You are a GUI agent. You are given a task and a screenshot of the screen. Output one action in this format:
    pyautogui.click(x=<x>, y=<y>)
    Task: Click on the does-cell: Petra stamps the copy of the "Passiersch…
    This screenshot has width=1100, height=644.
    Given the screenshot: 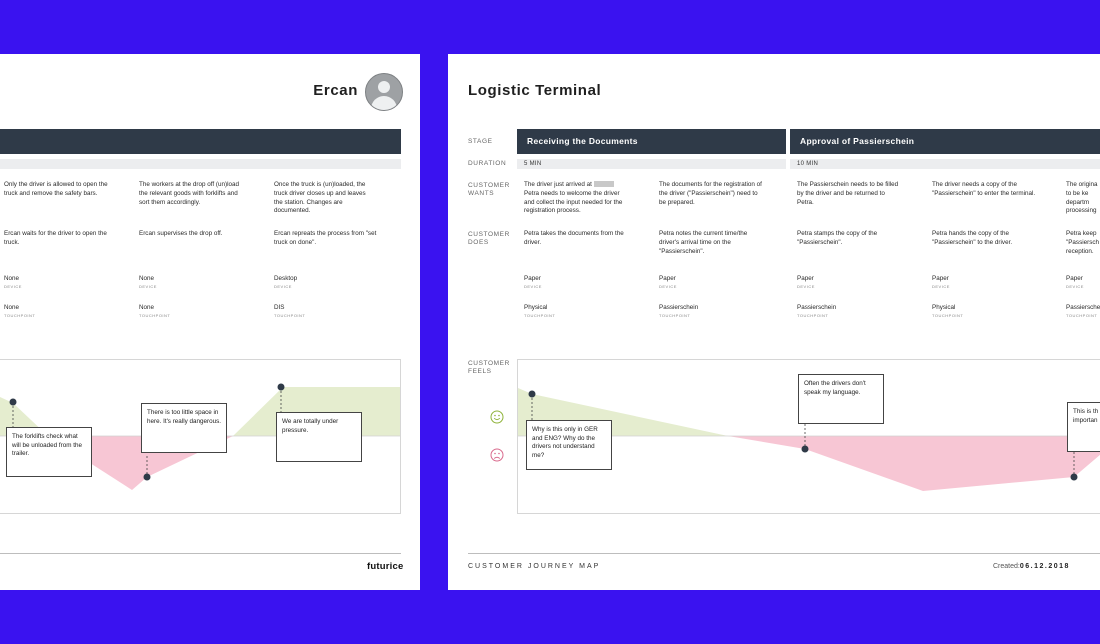 What is the action you would take?
    pyautogui.click(x=837, y=238)
    